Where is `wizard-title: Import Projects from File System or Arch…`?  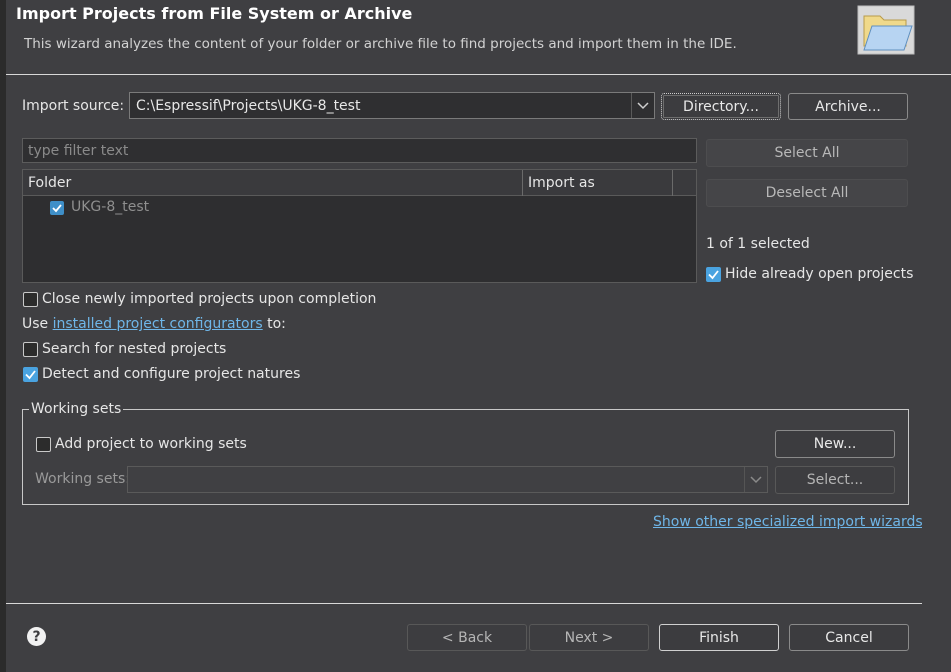 wizard-title: Import Projects from File System or Arch… is located at coordinates (214, 13).